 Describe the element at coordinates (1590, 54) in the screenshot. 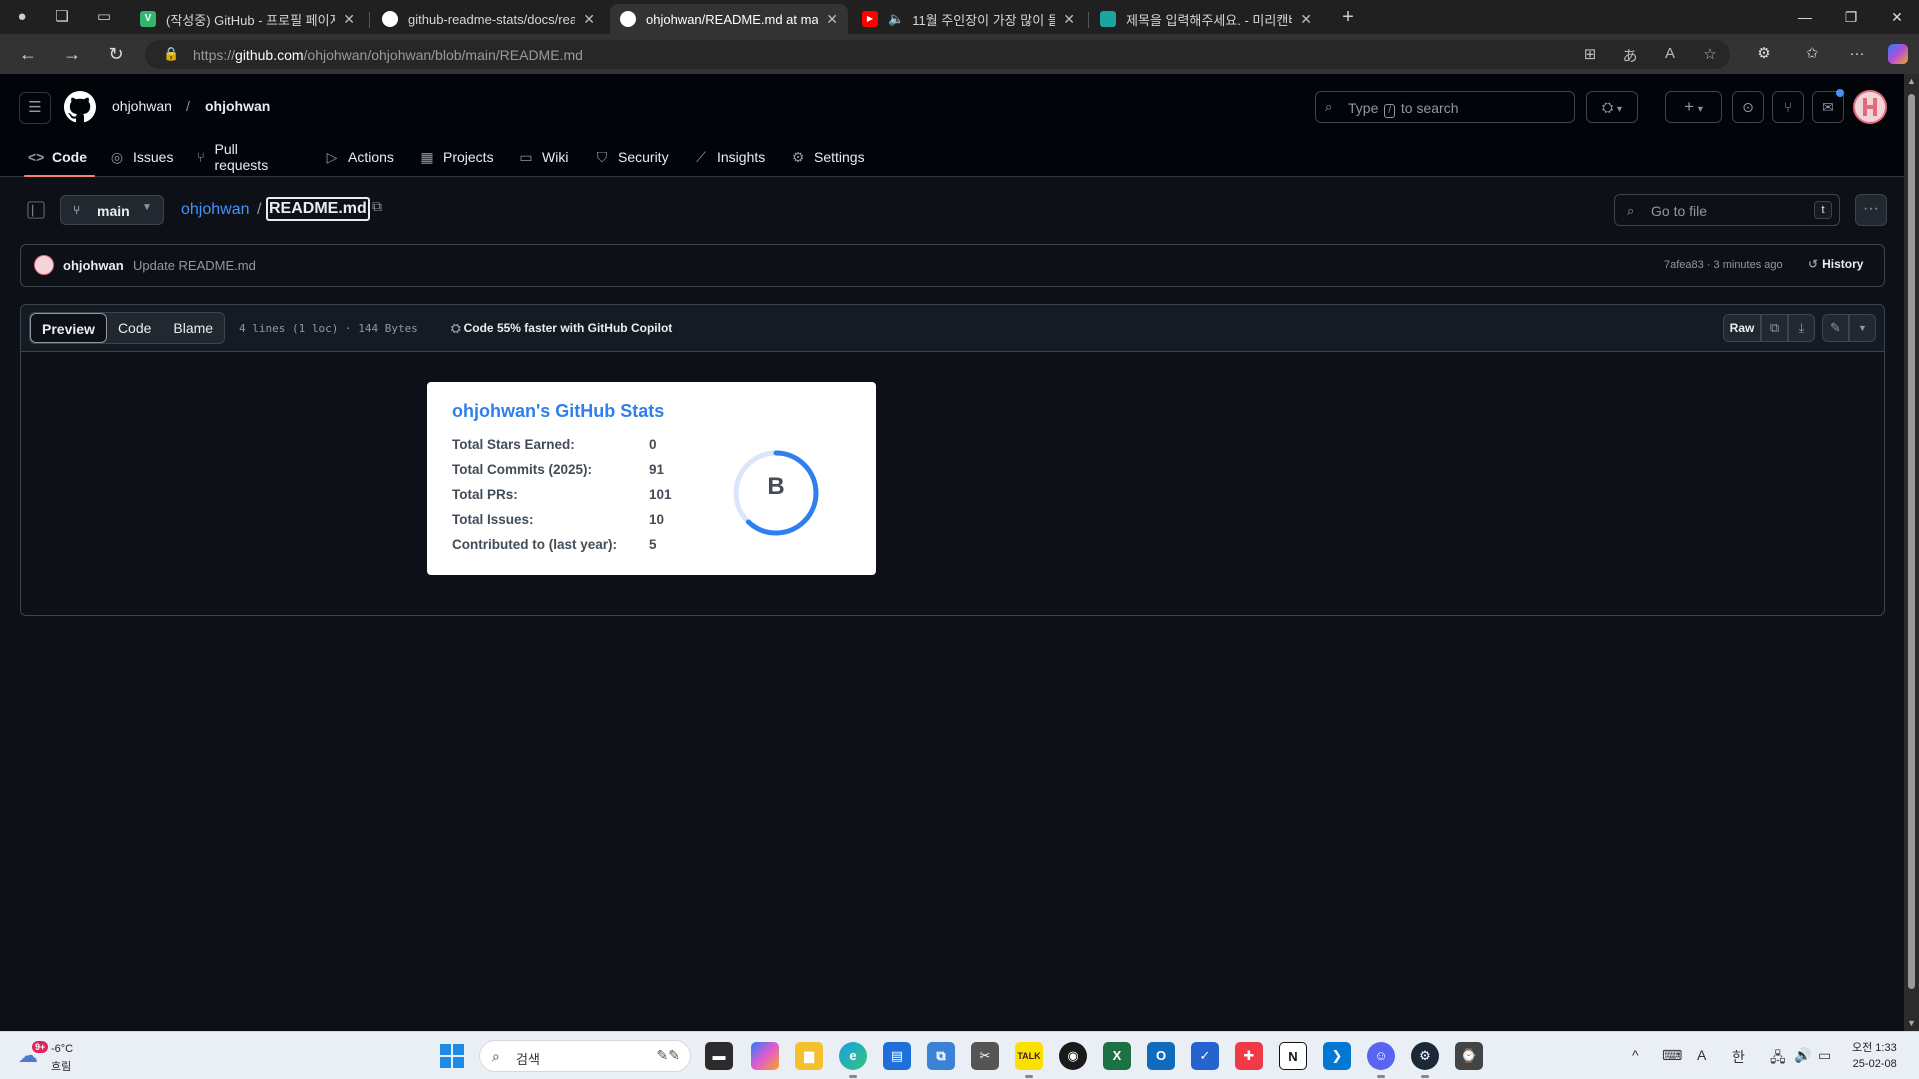

I see `app-available-icon: ⊞` at that location.